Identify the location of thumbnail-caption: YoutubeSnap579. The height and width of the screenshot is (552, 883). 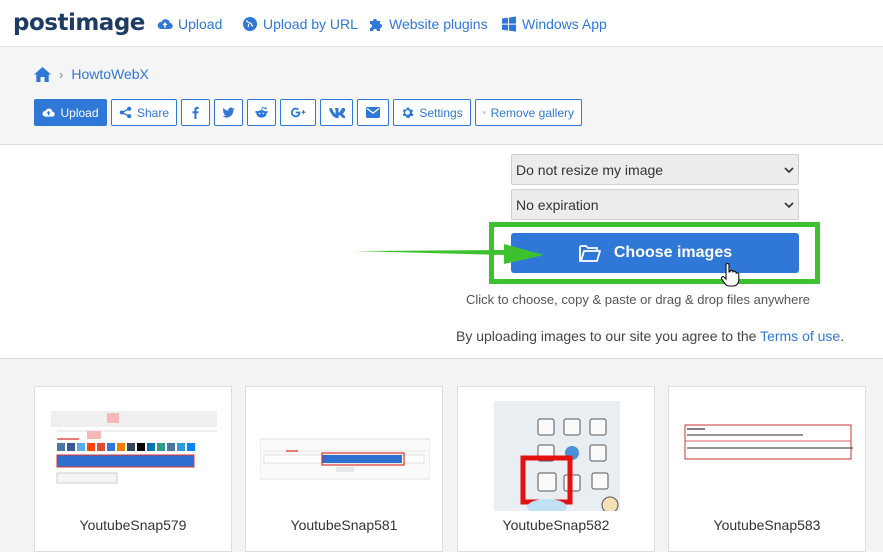
(133, 525).